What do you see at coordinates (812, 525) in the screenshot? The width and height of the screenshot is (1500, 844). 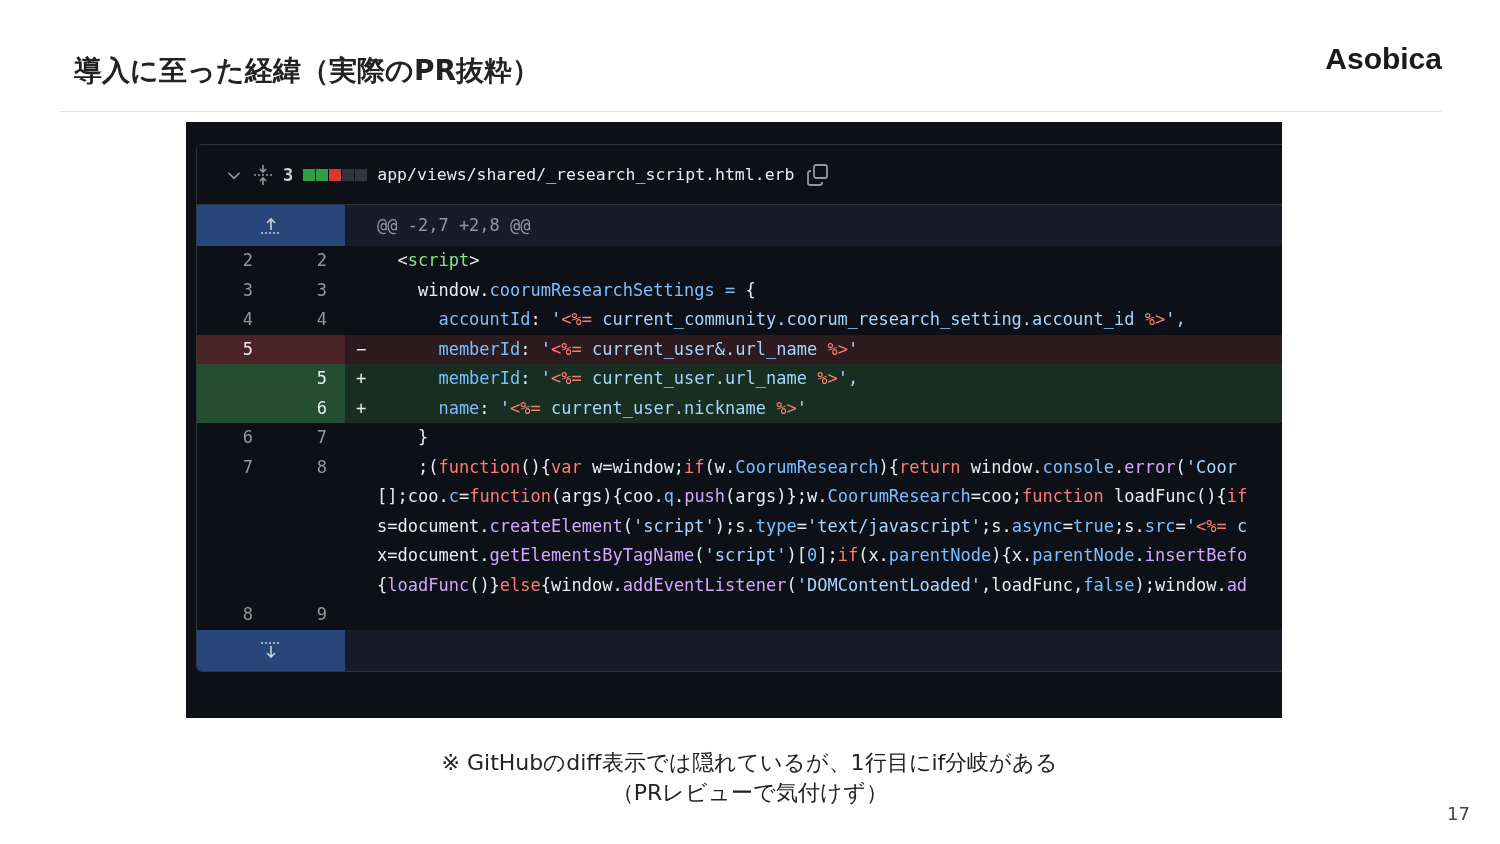 I see `code-line: ;(function(){var w=window;if(w.CoorumResearch){return window.console.error('Coor [];coo.c=function(args){coo.q.push(args)};w.CoorumResearch=coo;function loadFunc(){if s=document.createElement('script');s.type='text/javascript';s.async=true;s.src='<%= c x=document.getElementsByTagName('script')[0];if(x.parentNode){x.parentNode.insertBefo {loadFunc()}else{window.addEventListener('DOMContentLoaded',loadFunc,false);window.ad` at bounding box center [812, 525].